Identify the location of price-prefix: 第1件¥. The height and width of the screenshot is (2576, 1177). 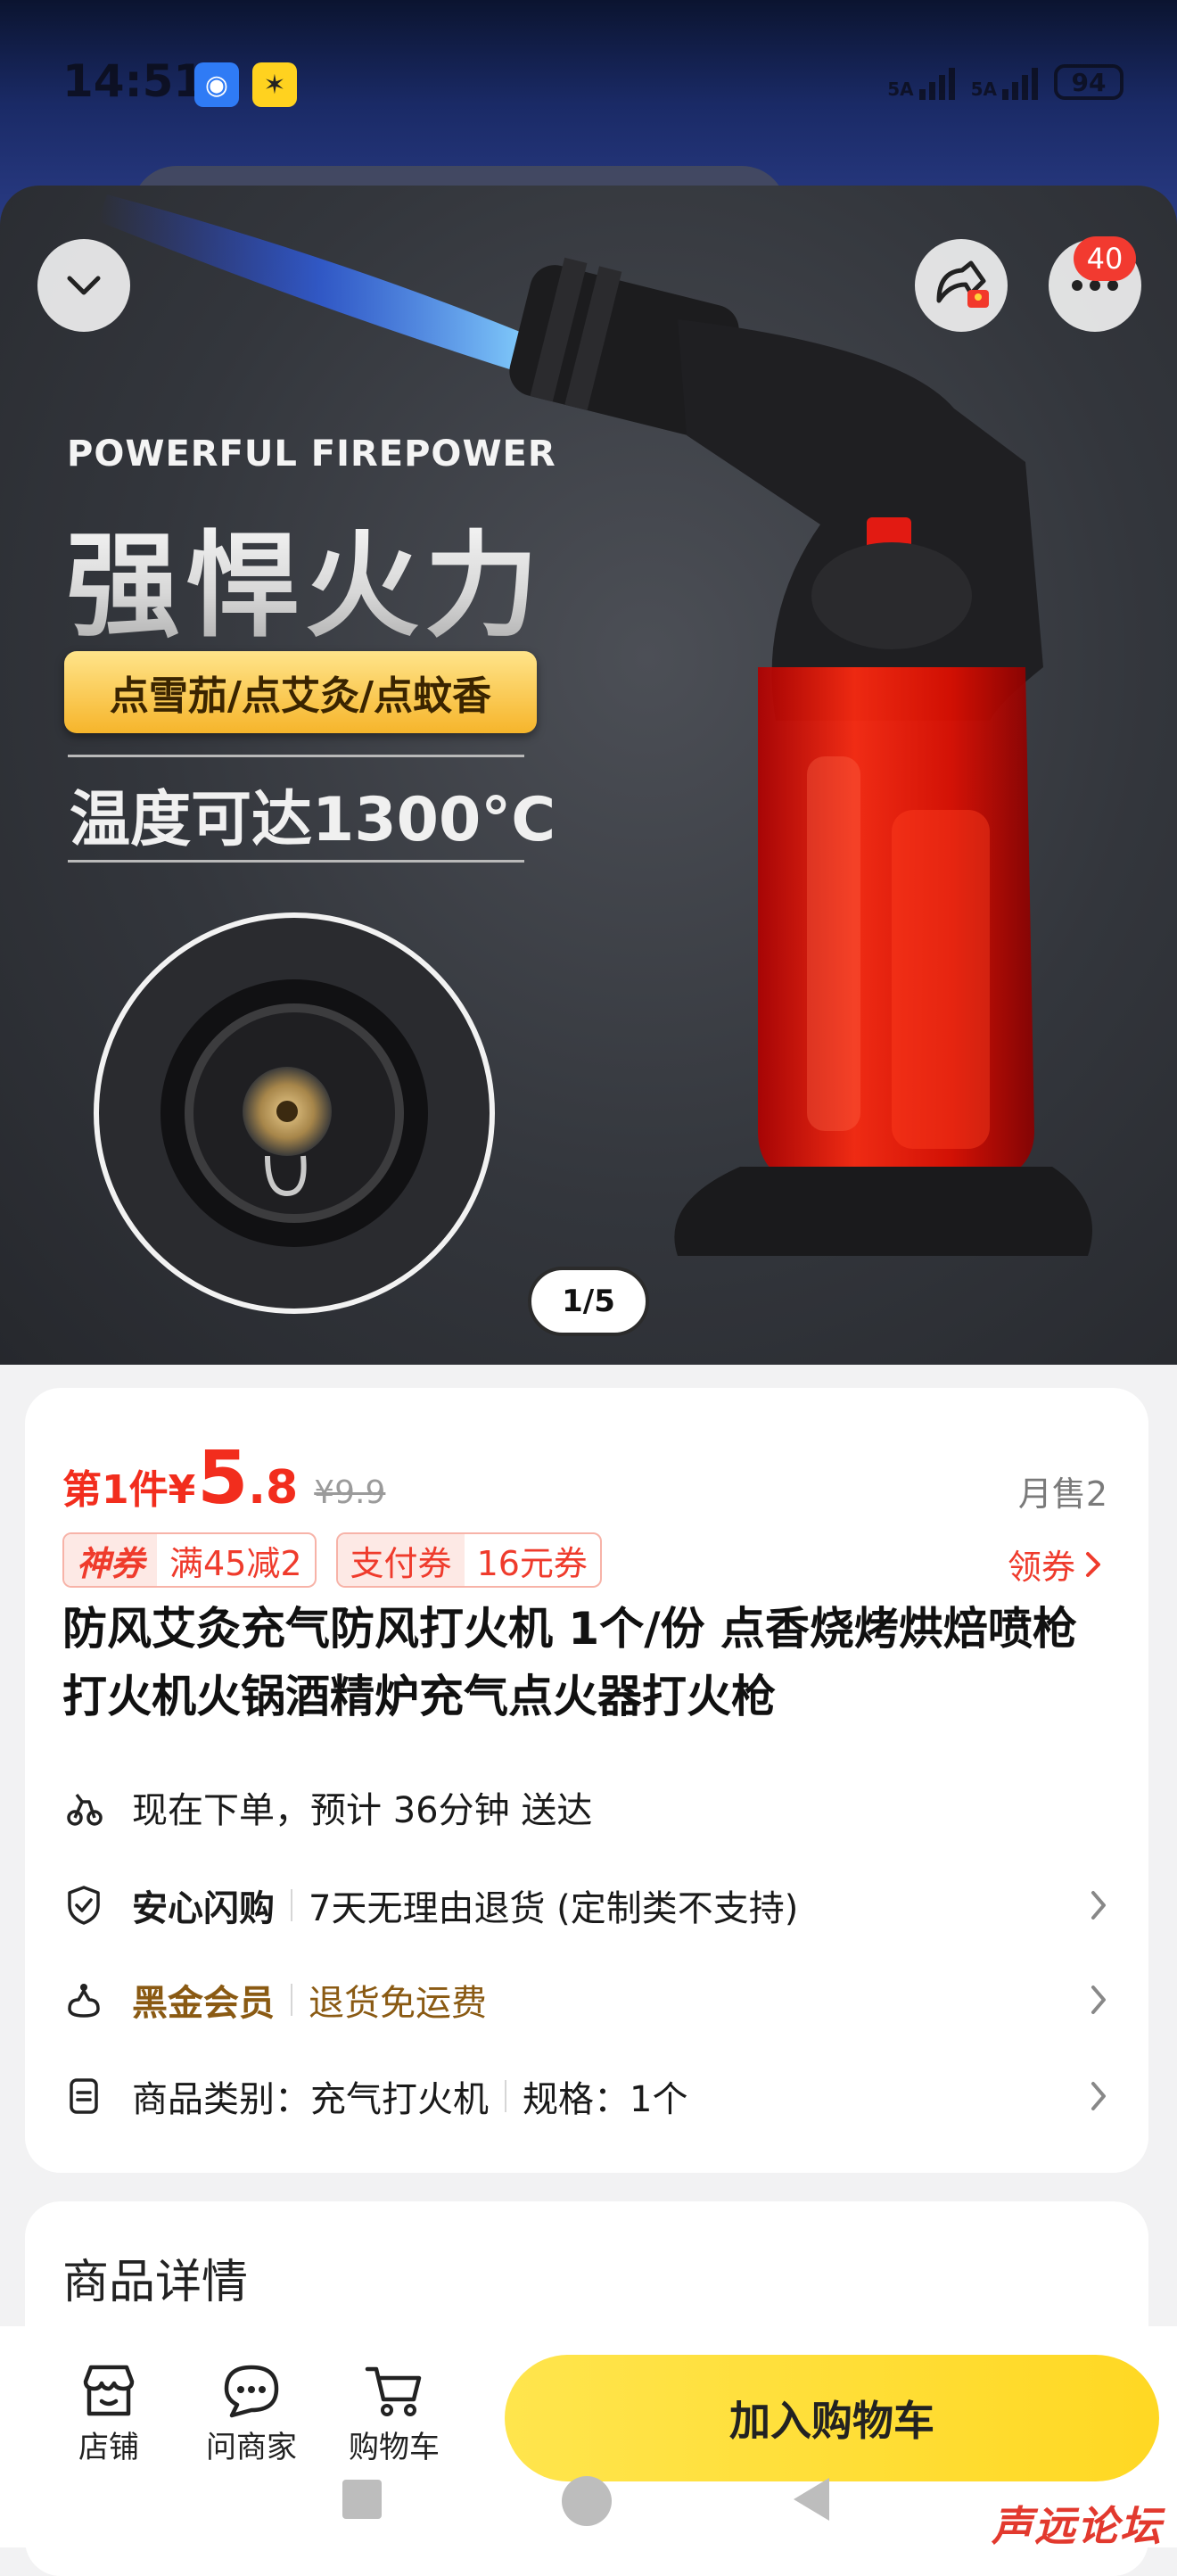
(129, 1490).